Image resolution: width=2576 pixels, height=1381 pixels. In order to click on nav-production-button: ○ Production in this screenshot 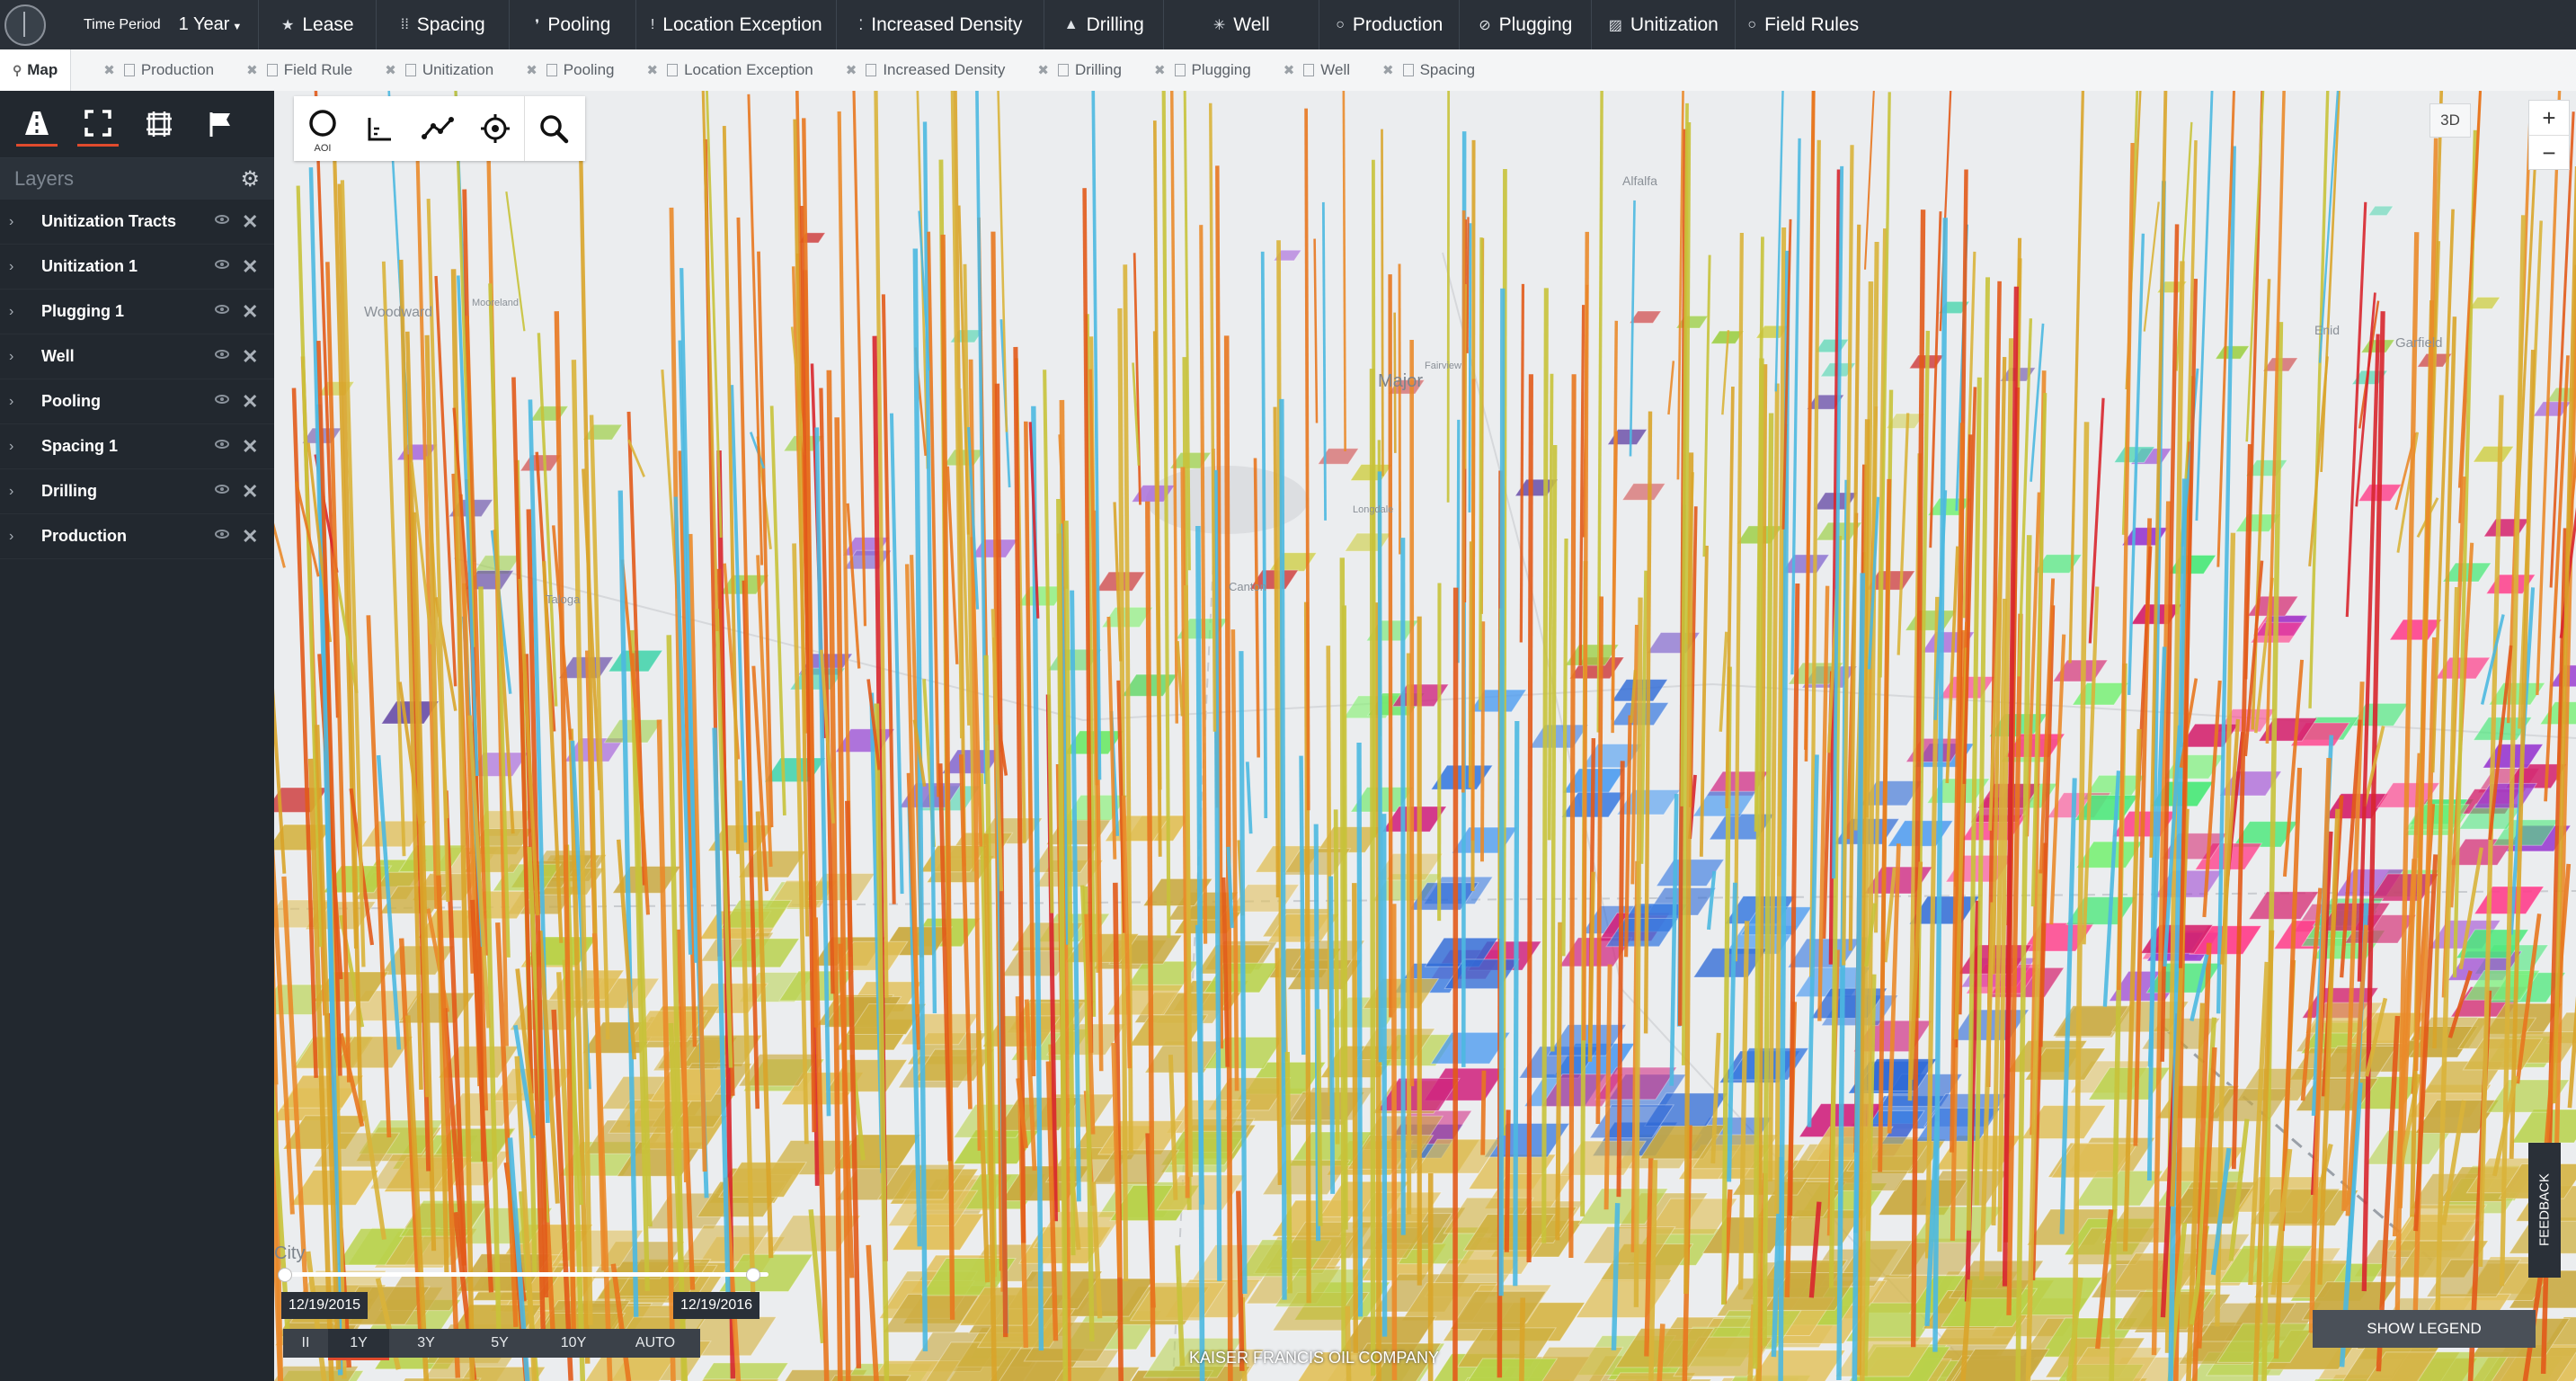, I will do `click(1389, 24)`.